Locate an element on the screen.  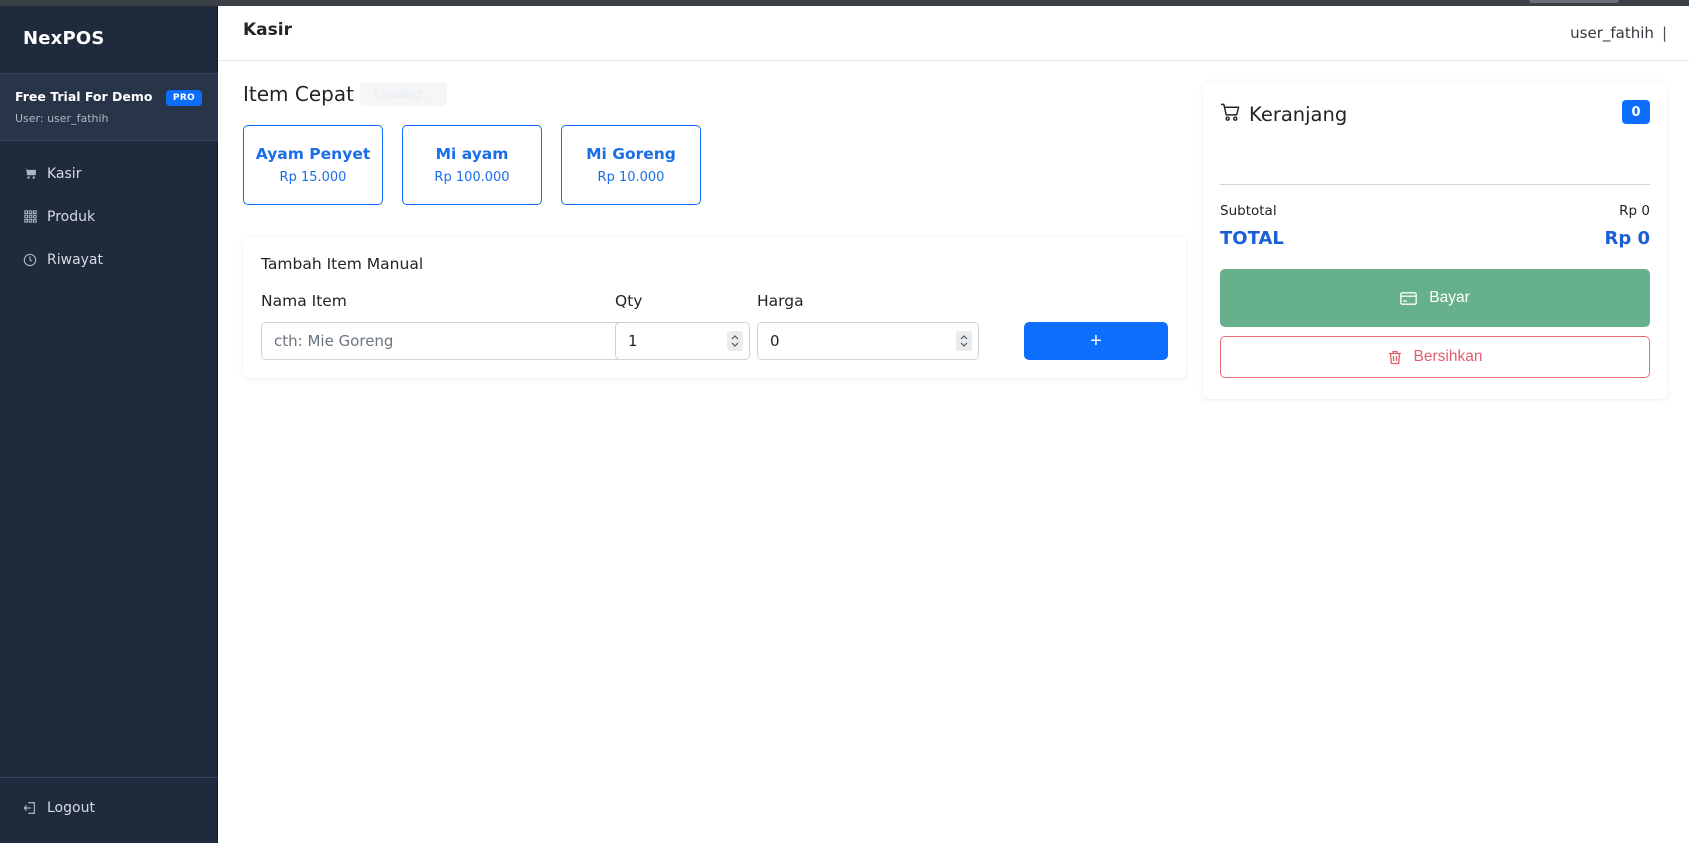
header-username: user_fathih is located at coordinates (1612, 33).